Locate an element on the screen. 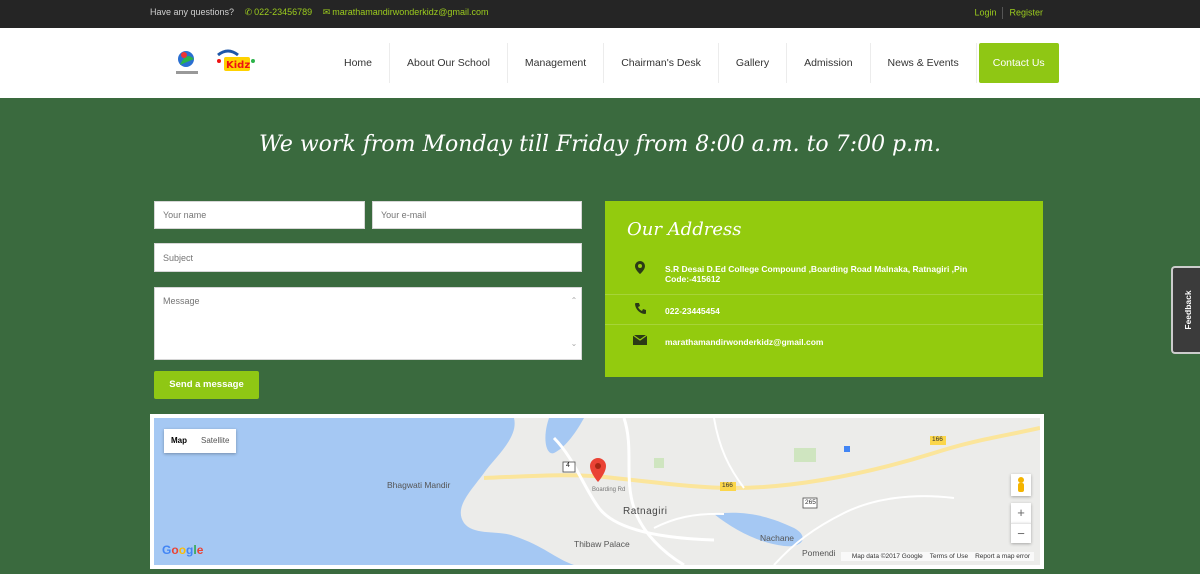 The image size is (1200, 574). scroll-up-icon: ⌃ is located at coordinates (574, 300).